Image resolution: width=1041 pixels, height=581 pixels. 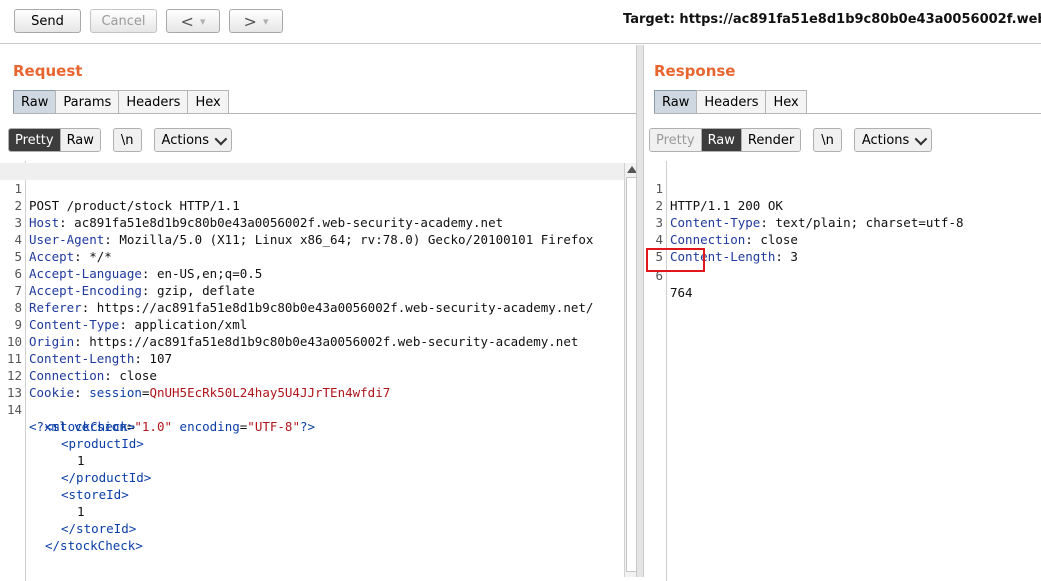 What do you see at coordinates (35, 140) in the screenshot?
I see `request-pretty-option: Pretty` at bounding box center [35, 140].